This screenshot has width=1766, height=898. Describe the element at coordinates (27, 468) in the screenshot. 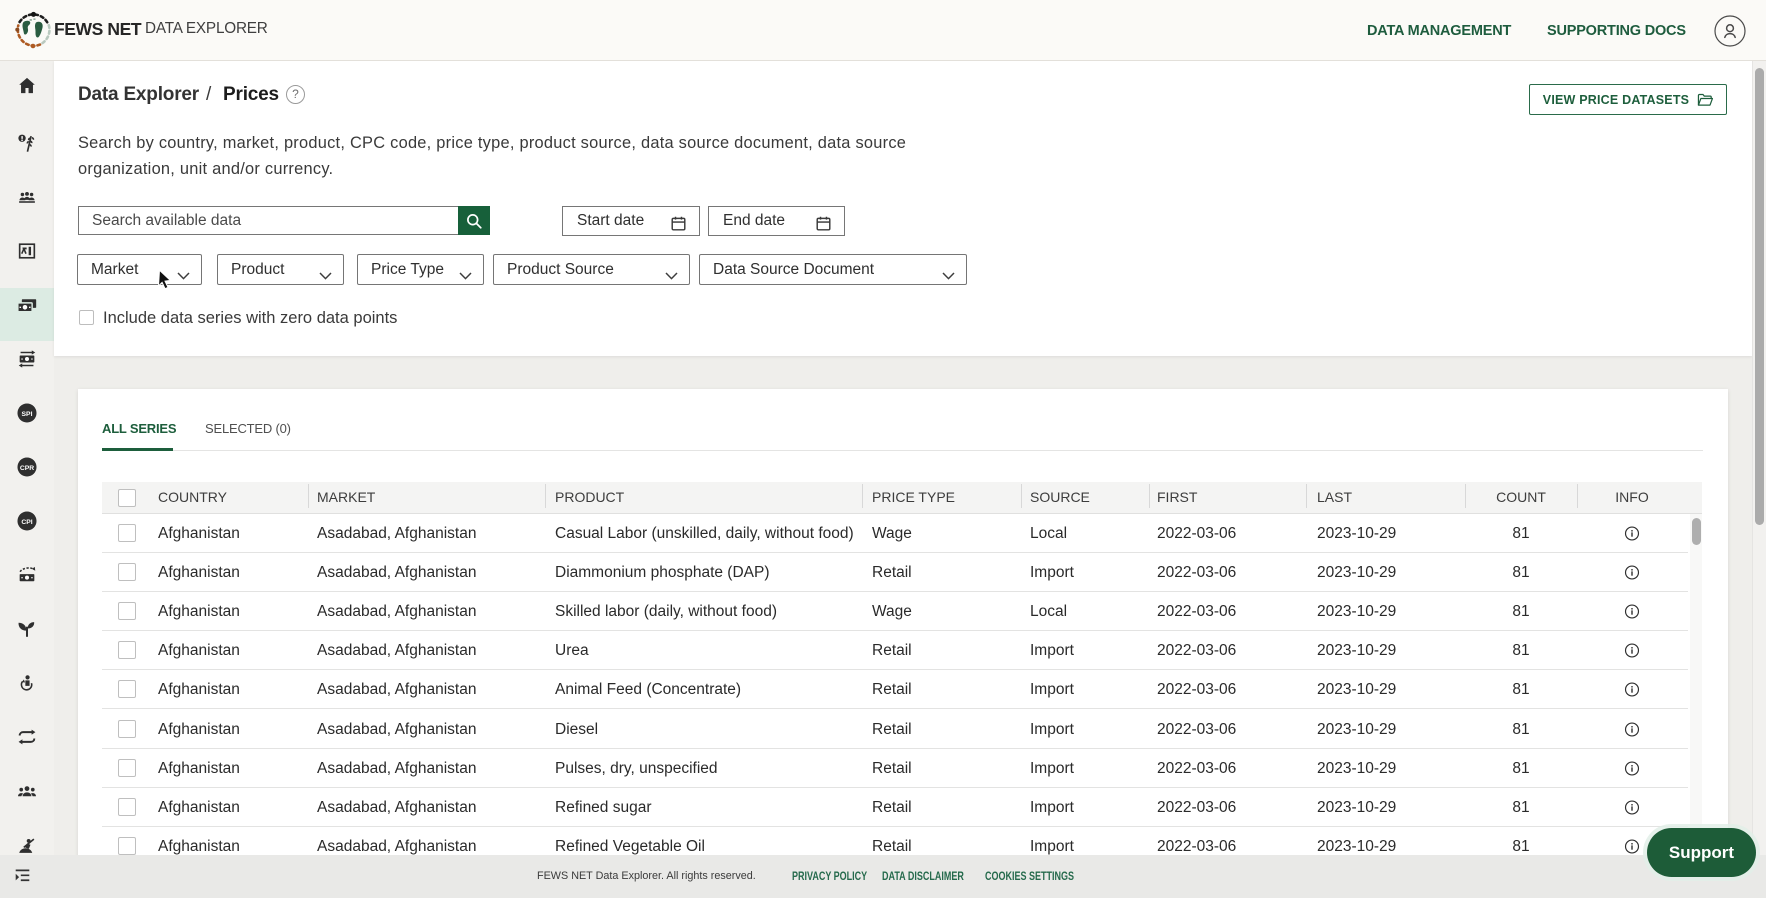

I see `svg-text: CPR` at that location.